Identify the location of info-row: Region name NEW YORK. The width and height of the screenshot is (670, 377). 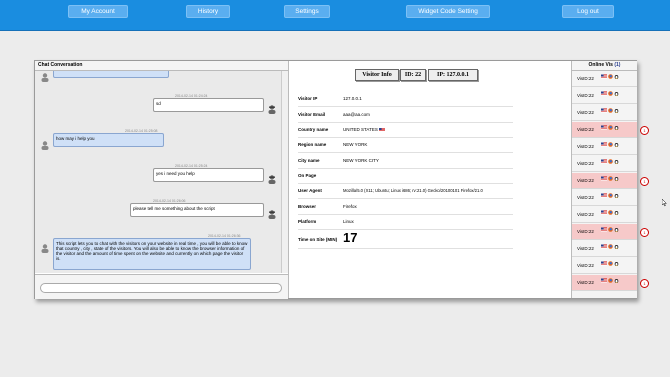
(405, 145).